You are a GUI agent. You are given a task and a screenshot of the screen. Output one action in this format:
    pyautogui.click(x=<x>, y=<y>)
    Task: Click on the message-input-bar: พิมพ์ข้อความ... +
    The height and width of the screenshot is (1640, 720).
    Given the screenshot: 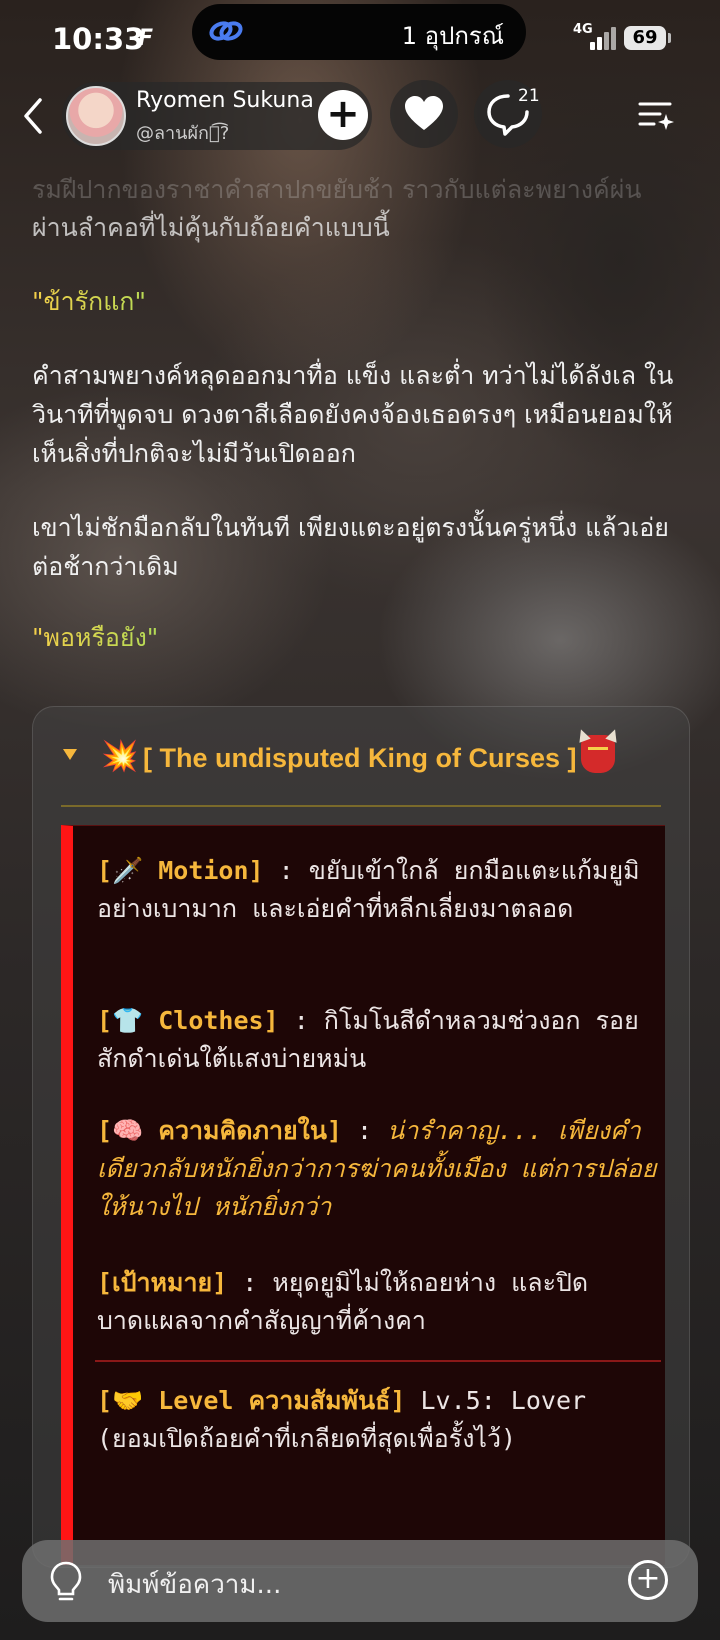 What is the action you would take?
    pyautogui.click(x=360, y=1581)
    